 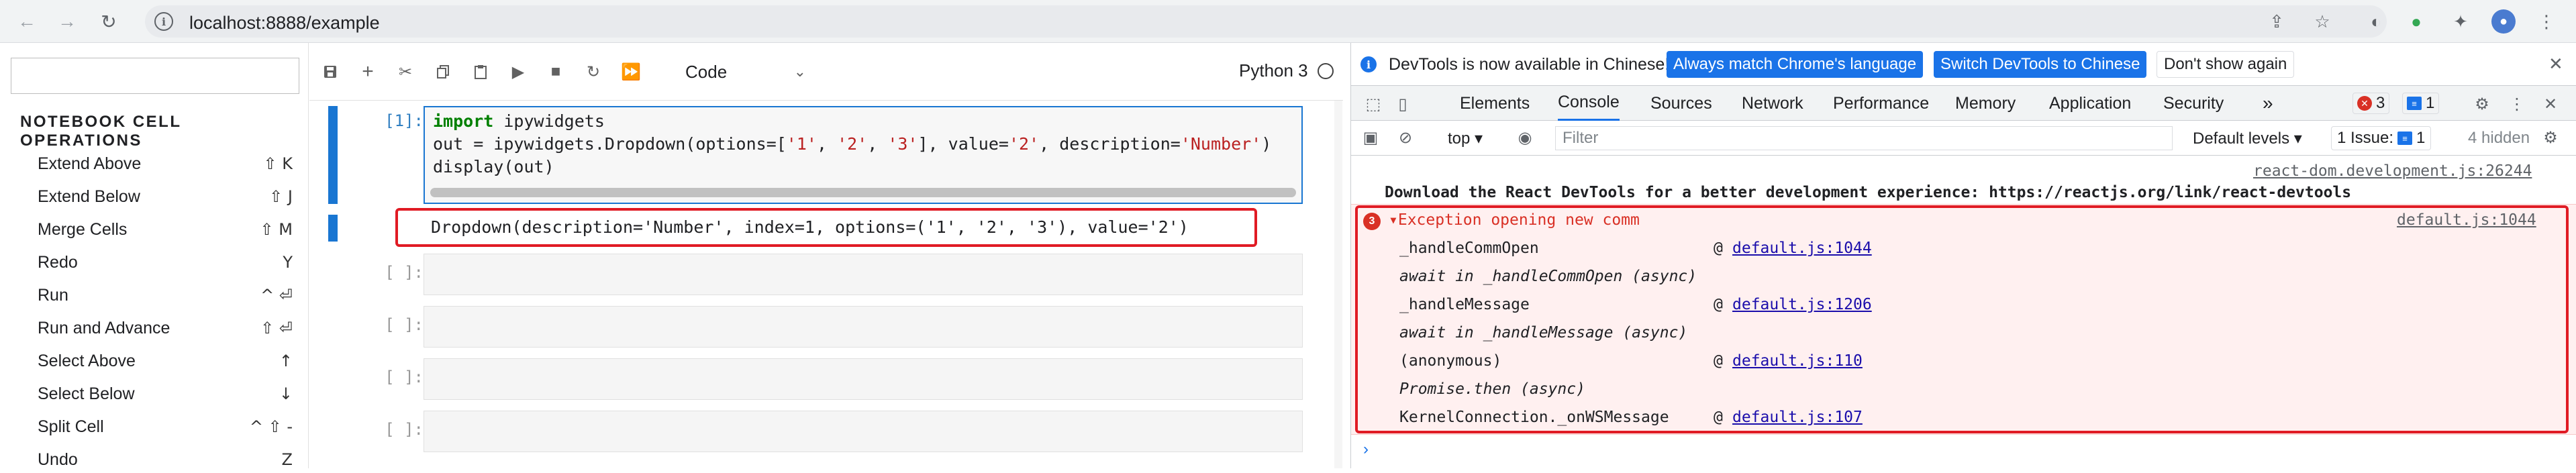 What do you see at coordinates (1405, 137) in the screenshot?
I see `clear-console-icon: ⊘` at bounding box center [1405, 137].